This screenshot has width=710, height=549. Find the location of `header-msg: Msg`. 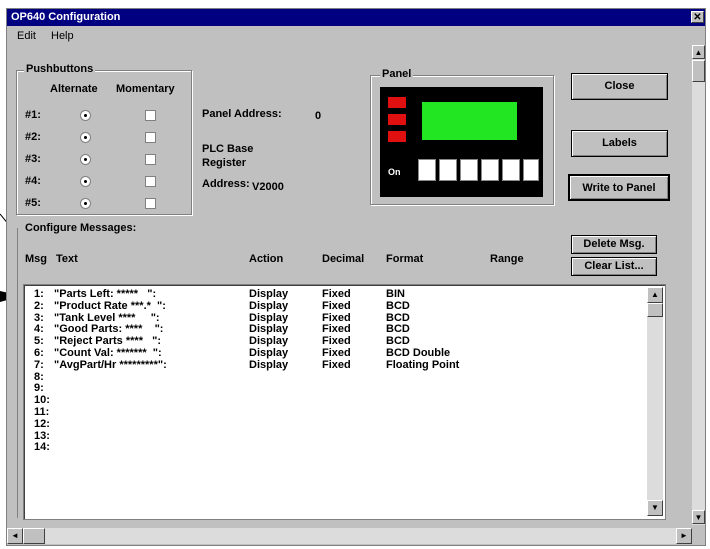

header-msg: Msg is located at coordinates (36, 259).